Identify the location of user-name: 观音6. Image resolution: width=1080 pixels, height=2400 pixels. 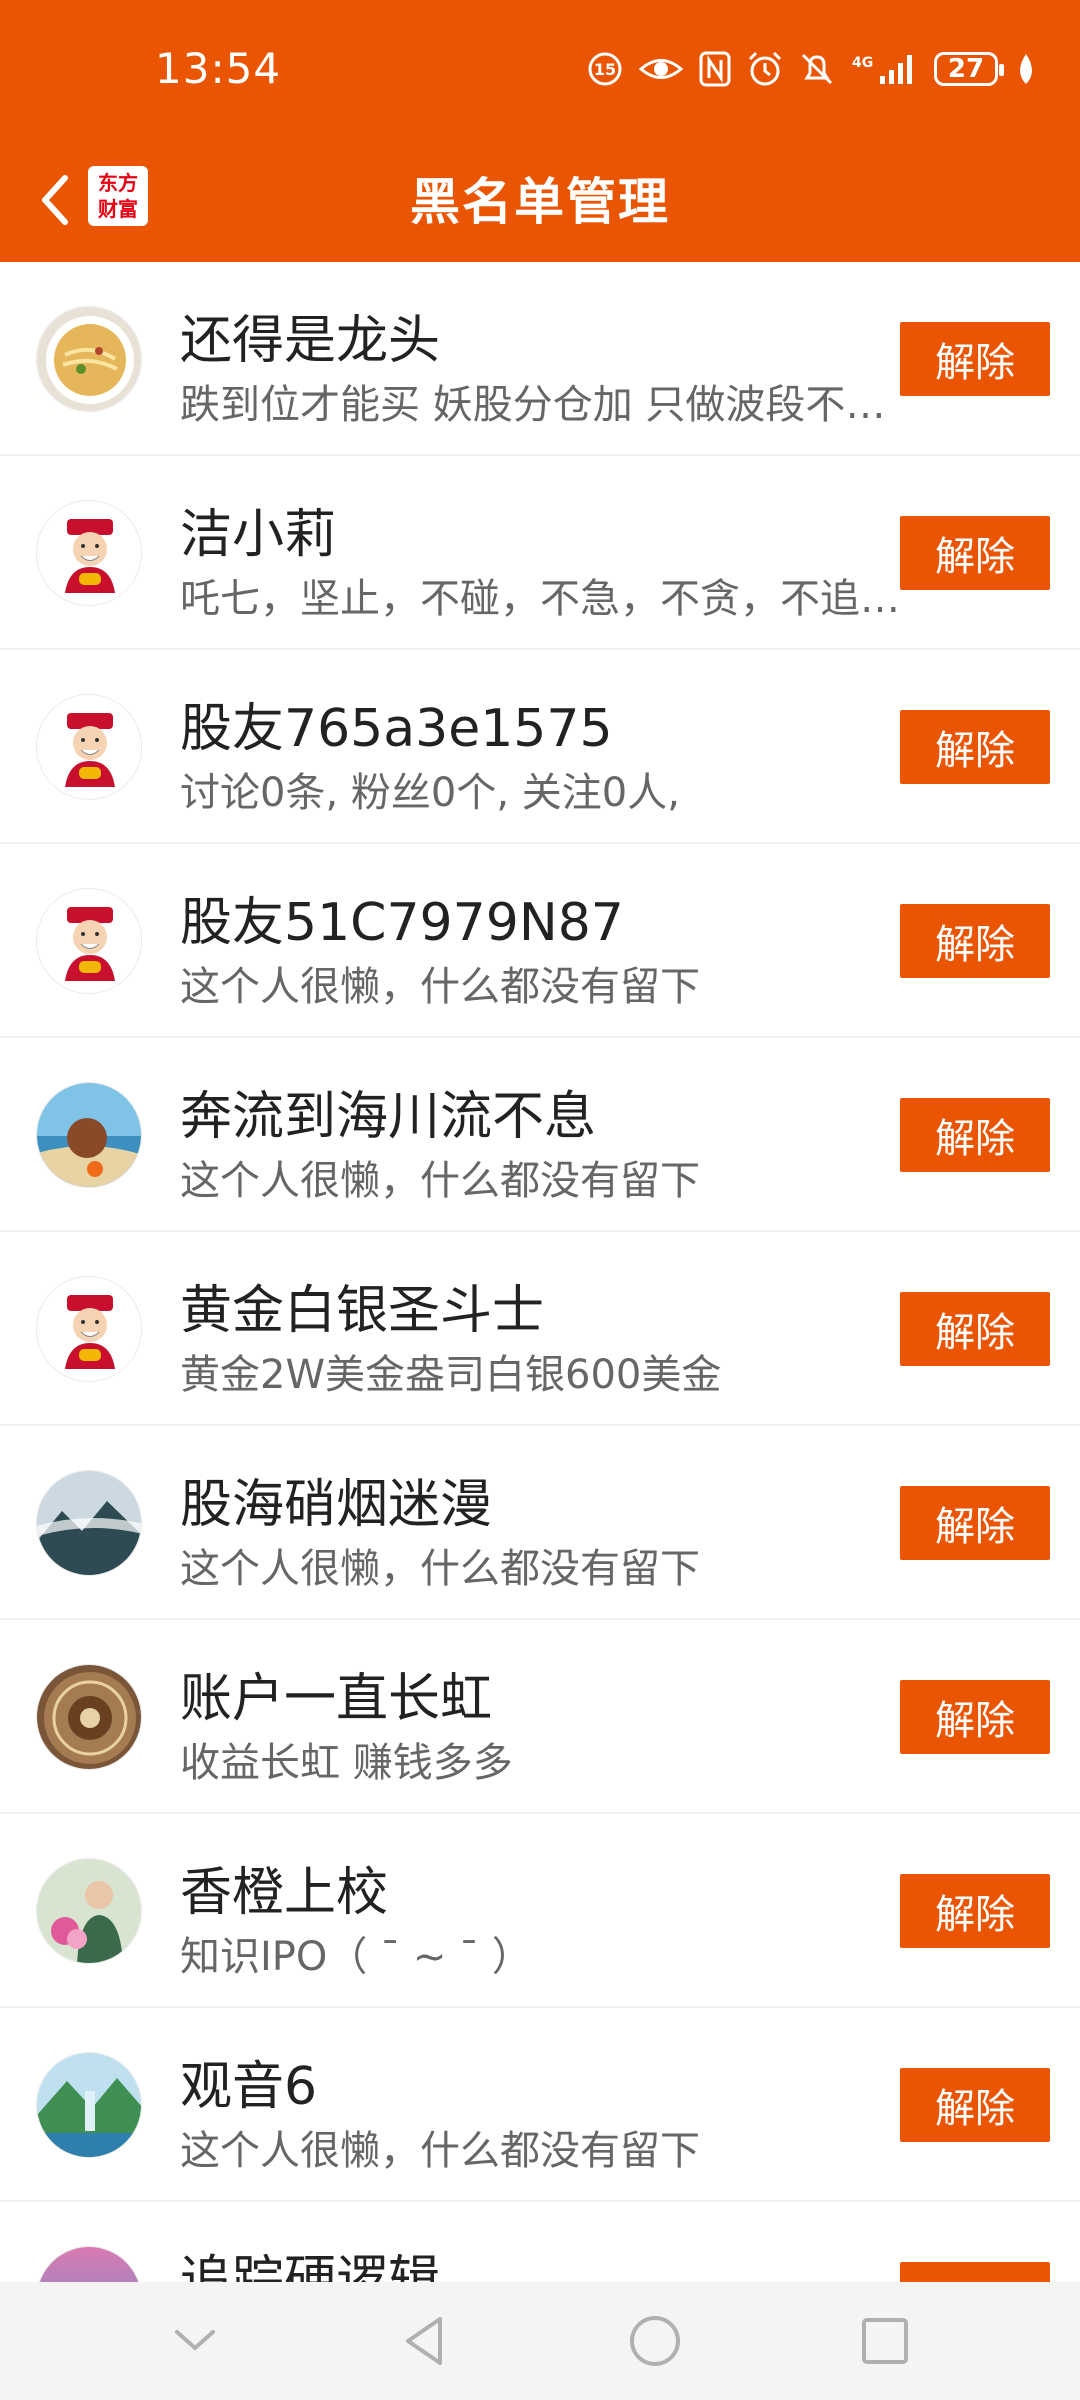
(248, 2081).